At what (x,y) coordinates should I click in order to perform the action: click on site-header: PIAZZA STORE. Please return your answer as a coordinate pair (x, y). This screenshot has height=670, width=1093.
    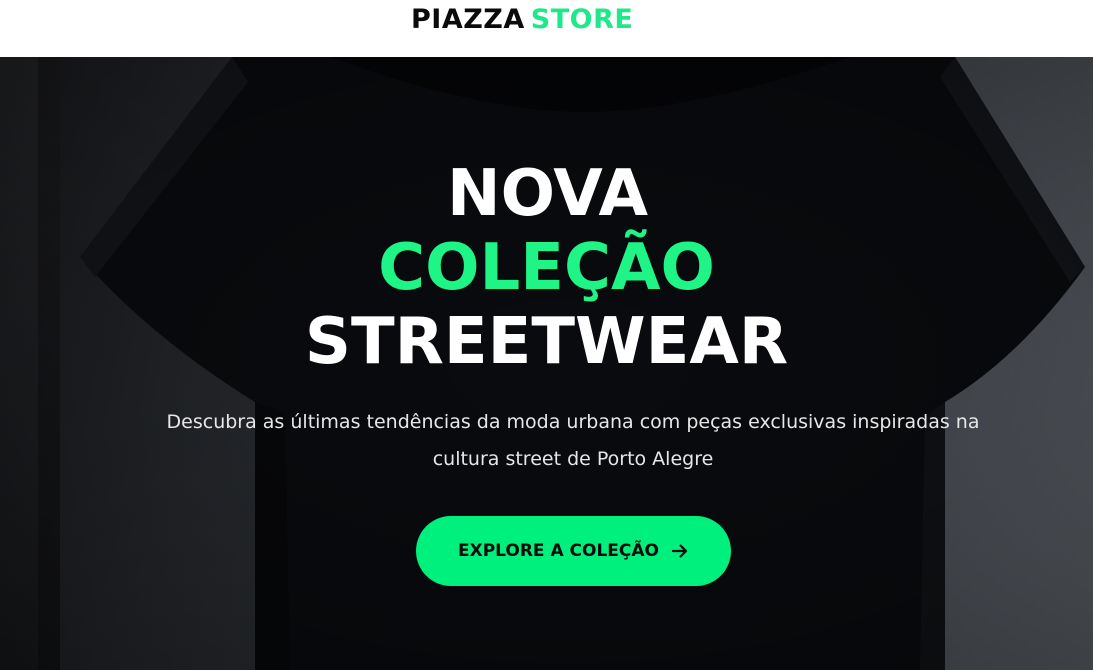
    Looking at the image, I should click on (546, 28).